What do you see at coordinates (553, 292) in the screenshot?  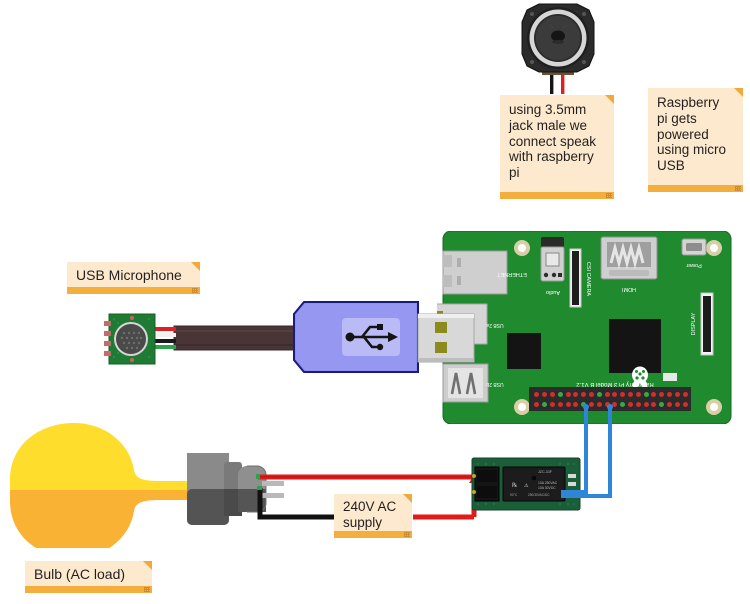 I see `pi-label-audio: Audio` at bounding box center [553, 292].